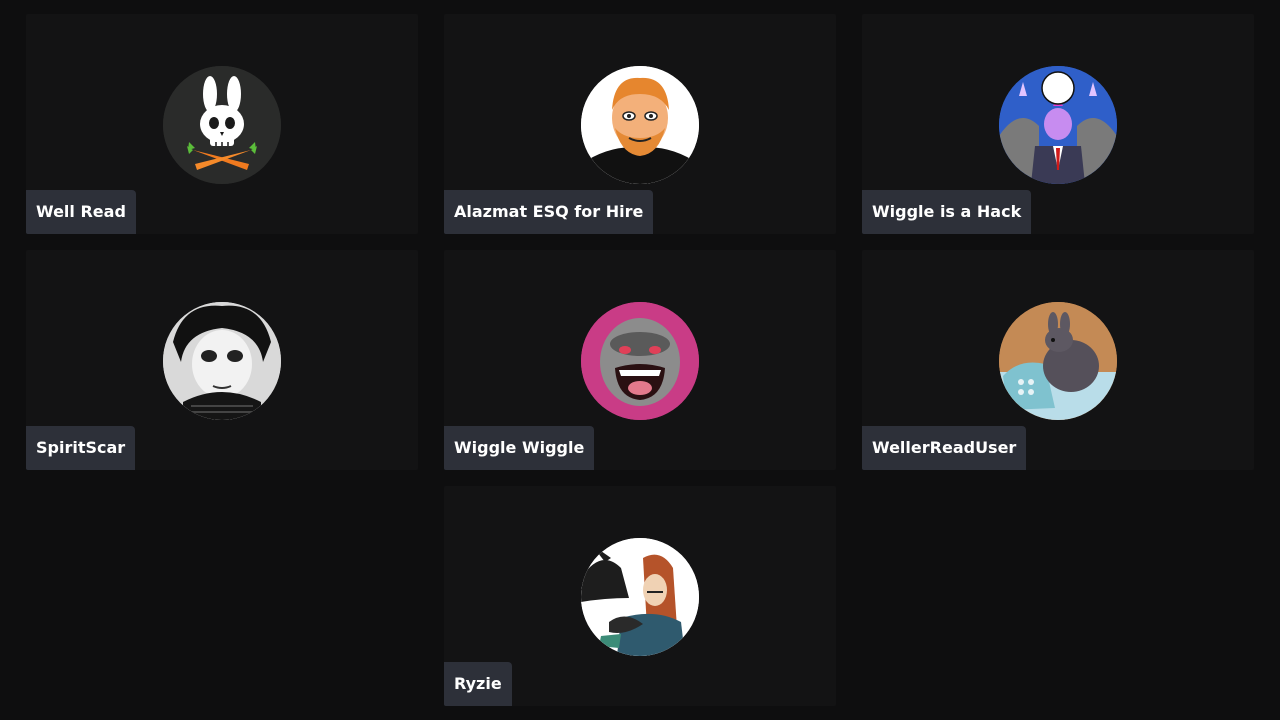 Image resolution: width=1280 pixels, height=720 pixels. I want to click on participant-tile-wellerreaduser: WellerReadUser, so click(1058, 360).